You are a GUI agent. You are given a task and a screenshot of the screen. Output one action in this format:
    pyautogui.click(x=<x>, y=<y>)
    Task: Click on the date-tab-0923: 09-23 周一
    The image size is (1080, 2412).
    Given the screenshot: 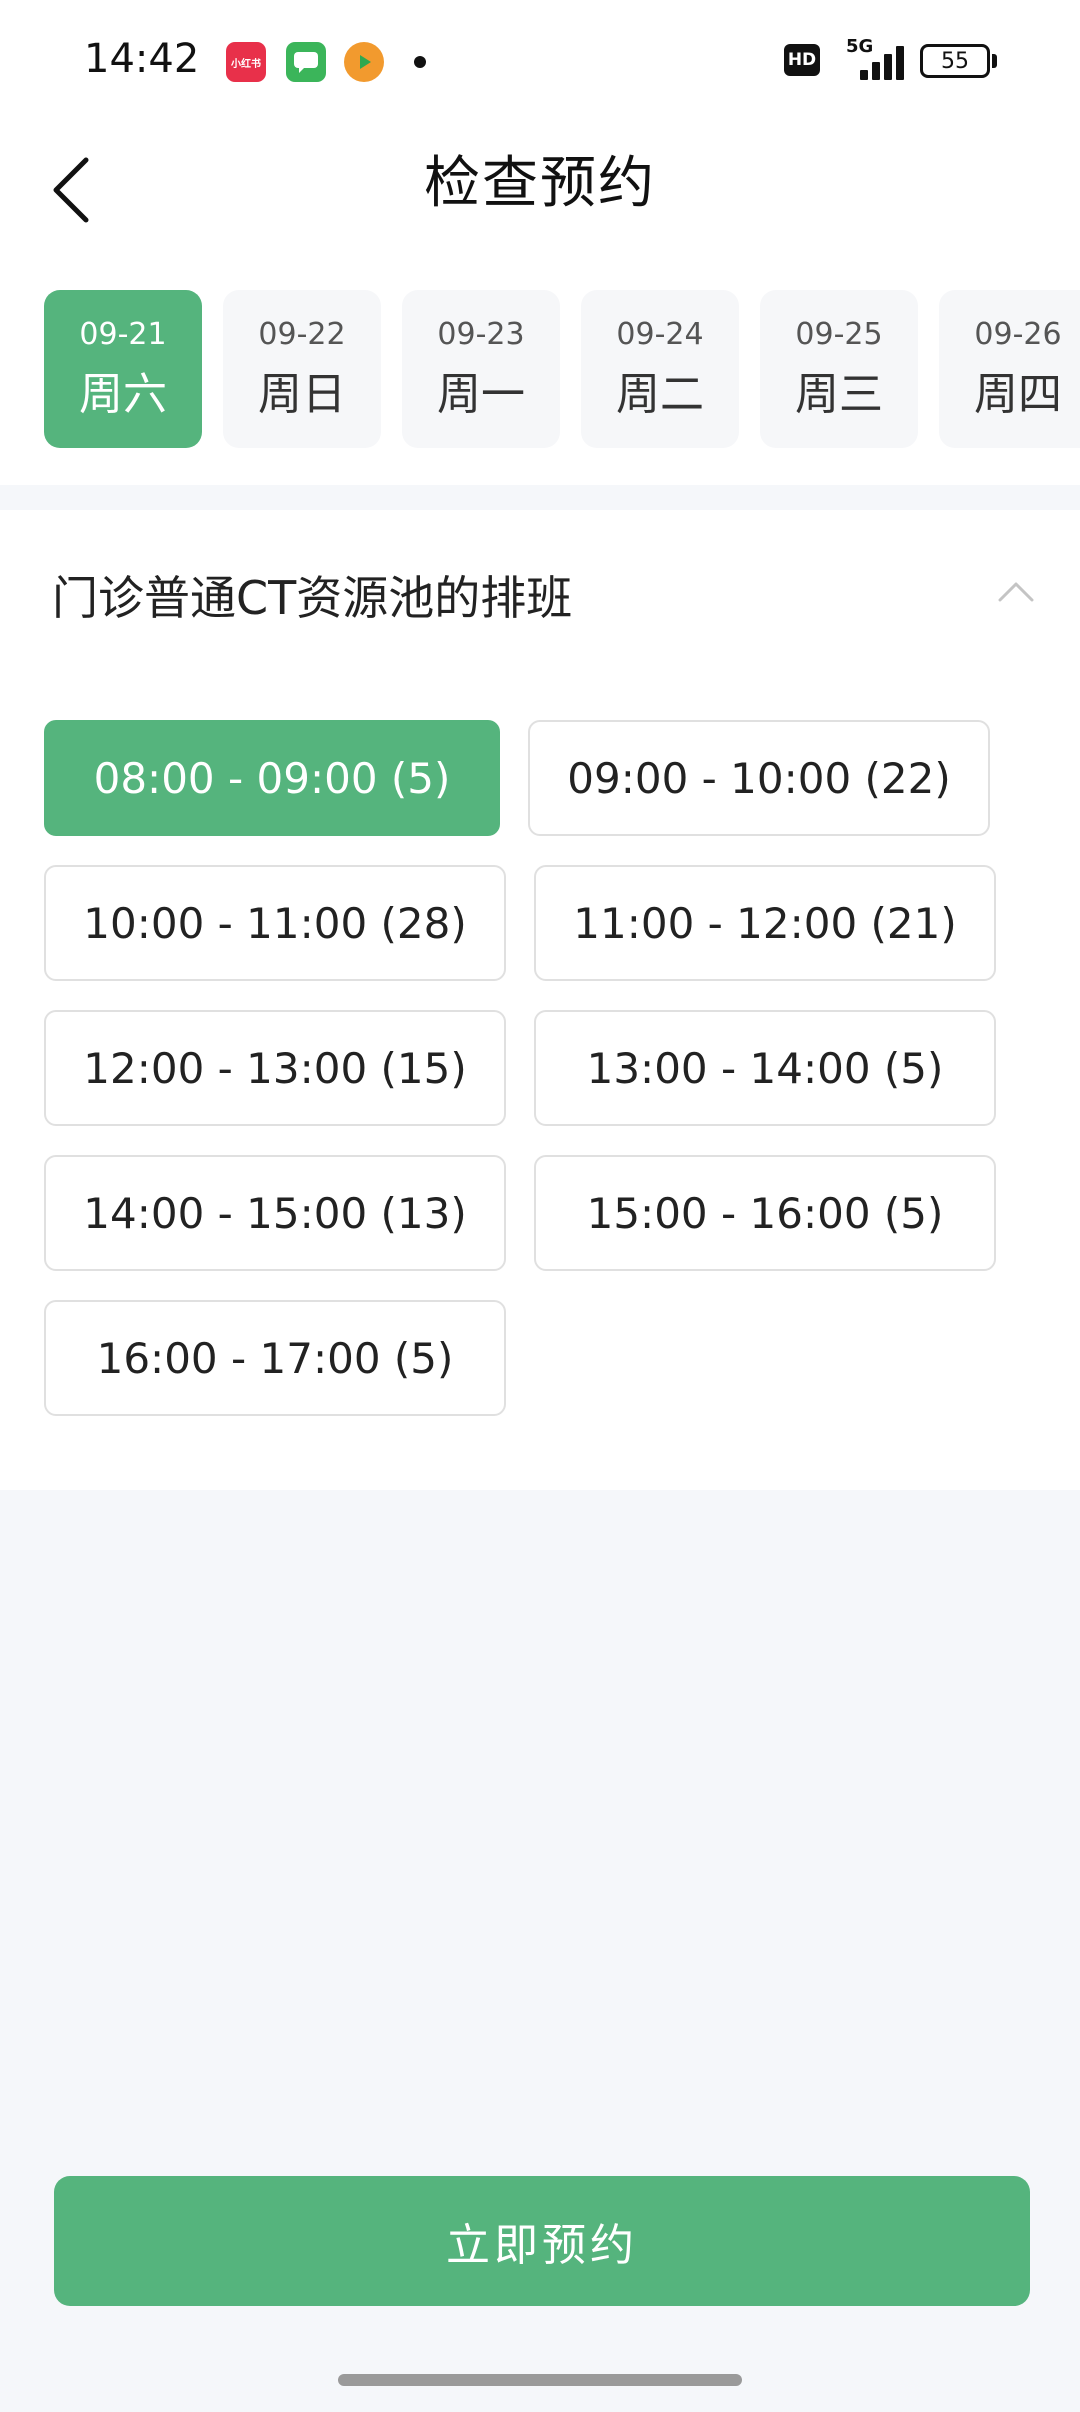 What is the action you would take?
    pyautogui.click(x=481, y=369)
    